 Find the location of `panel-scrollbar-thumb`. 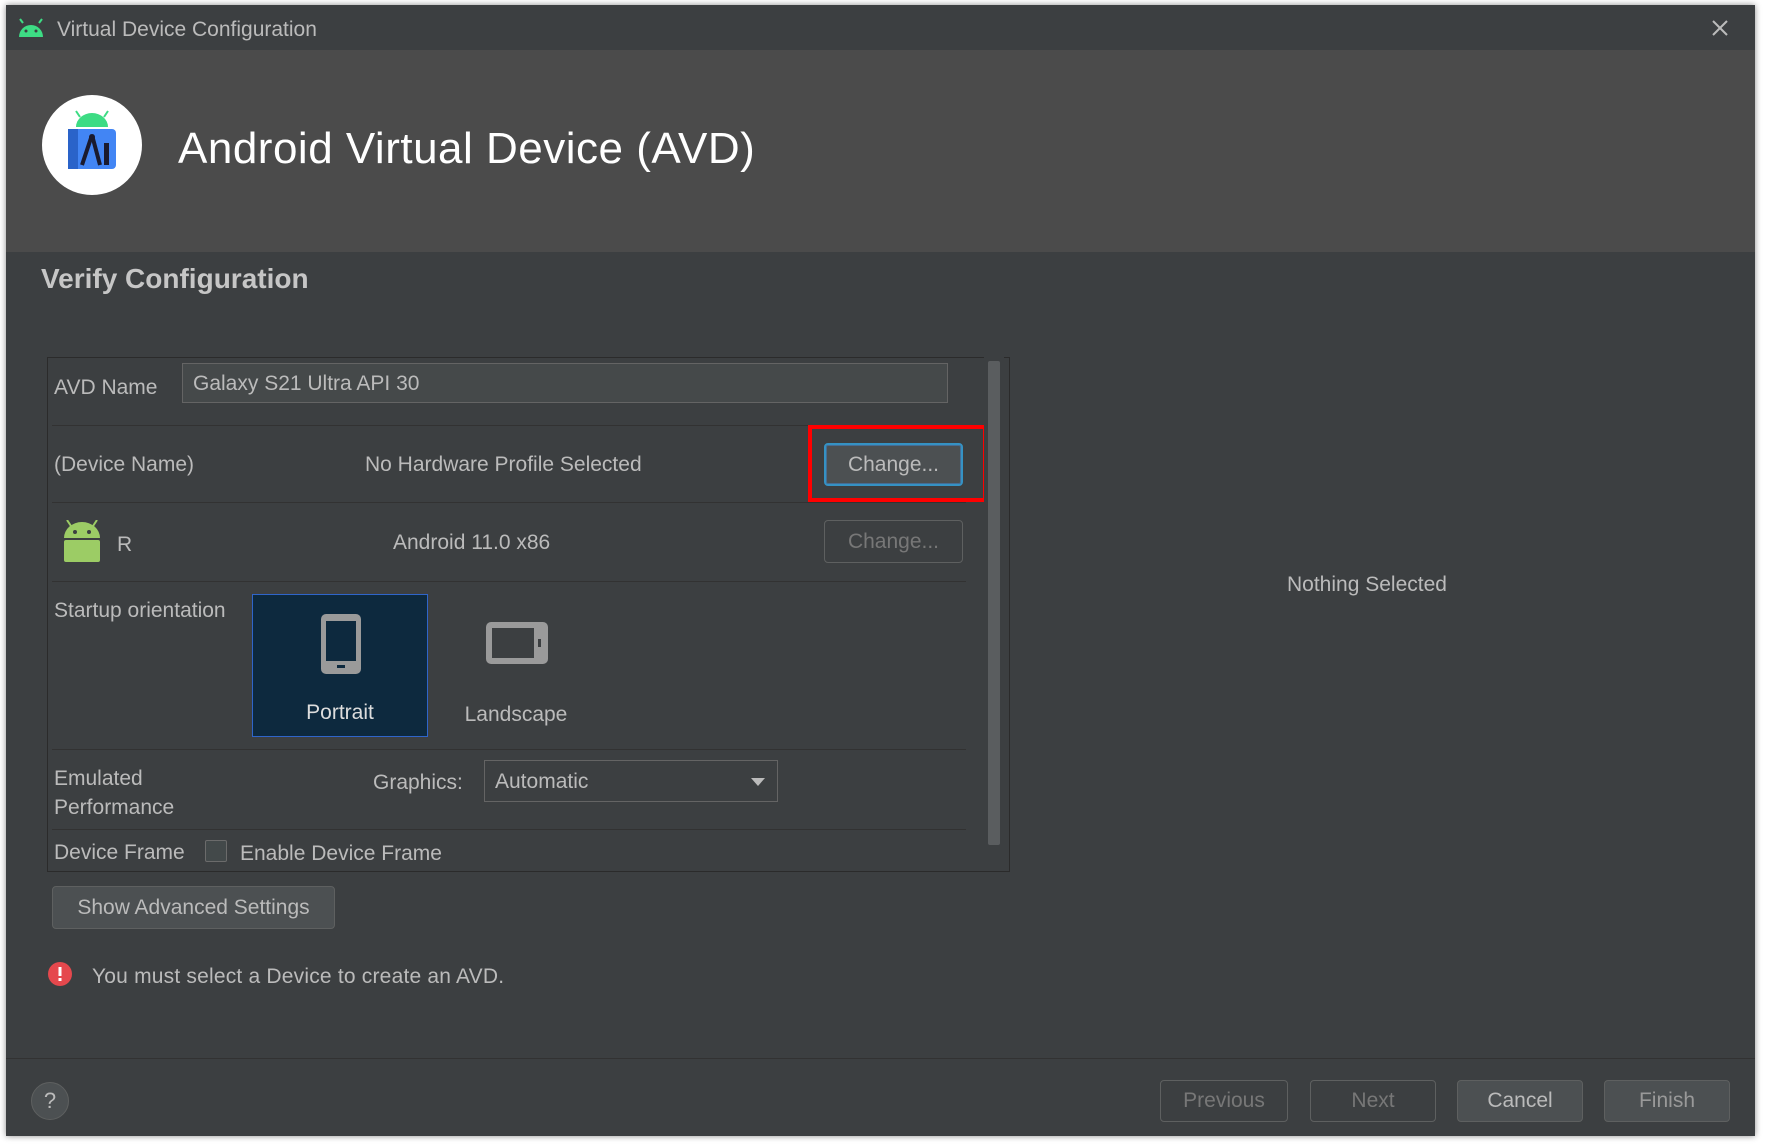

panel-scrollbar-thumb is located at coordinates (994, 603).